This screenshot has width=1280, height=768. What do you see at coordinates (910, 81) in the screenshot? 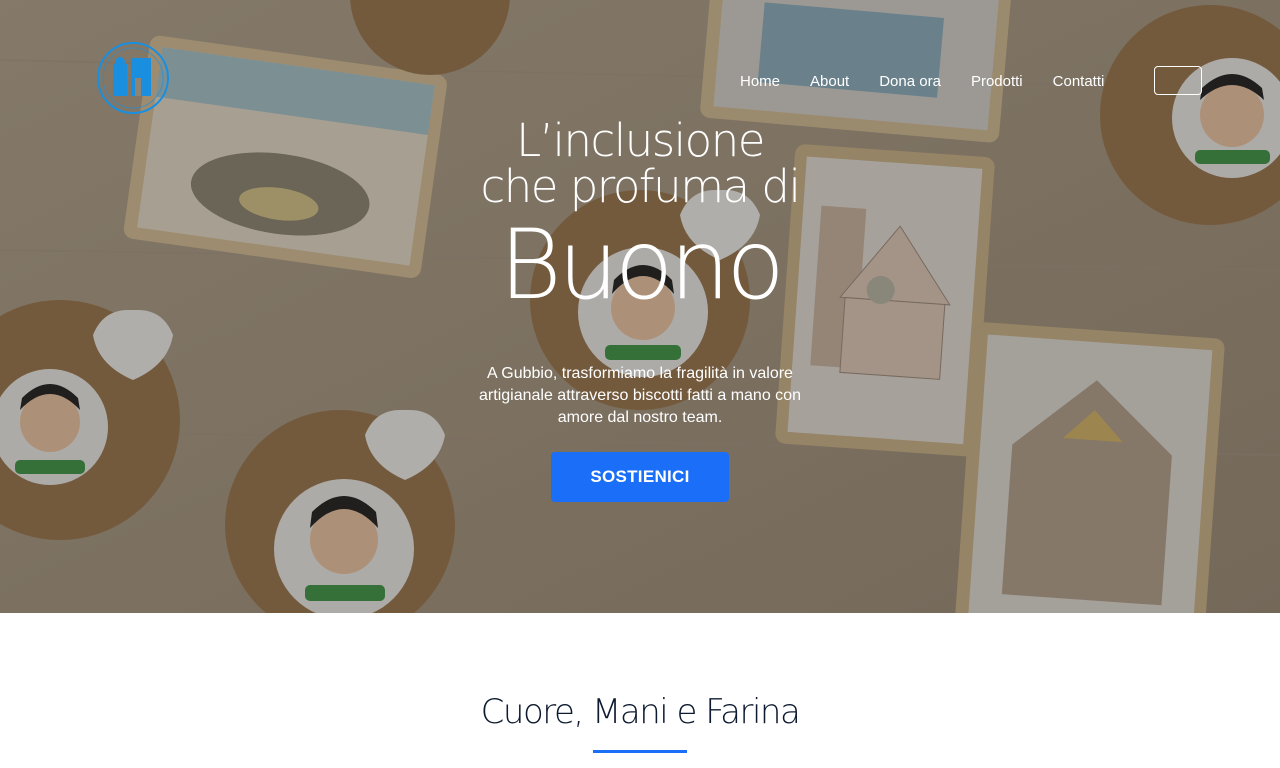
I see `nav-item-dona-ora: Dona ora` at bounding box center [910, 81].